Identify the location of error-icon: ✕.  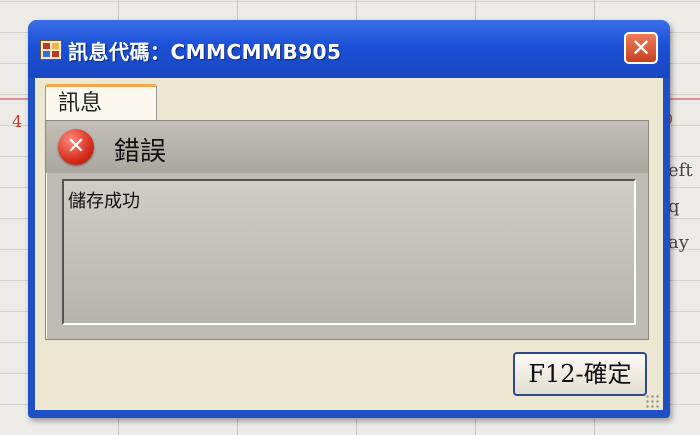
(76, 147).